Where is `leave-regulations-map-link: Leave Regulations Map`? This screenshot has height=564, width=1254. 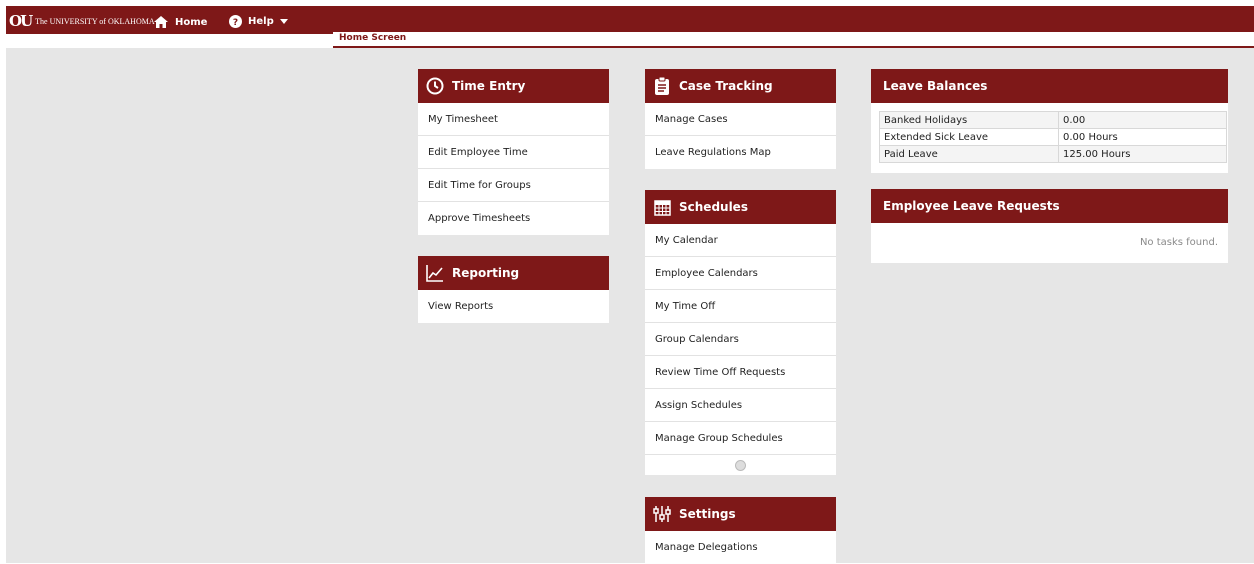
leave-regulations-map-link: Leave Regulations Map is located at coordinates (740, 152).